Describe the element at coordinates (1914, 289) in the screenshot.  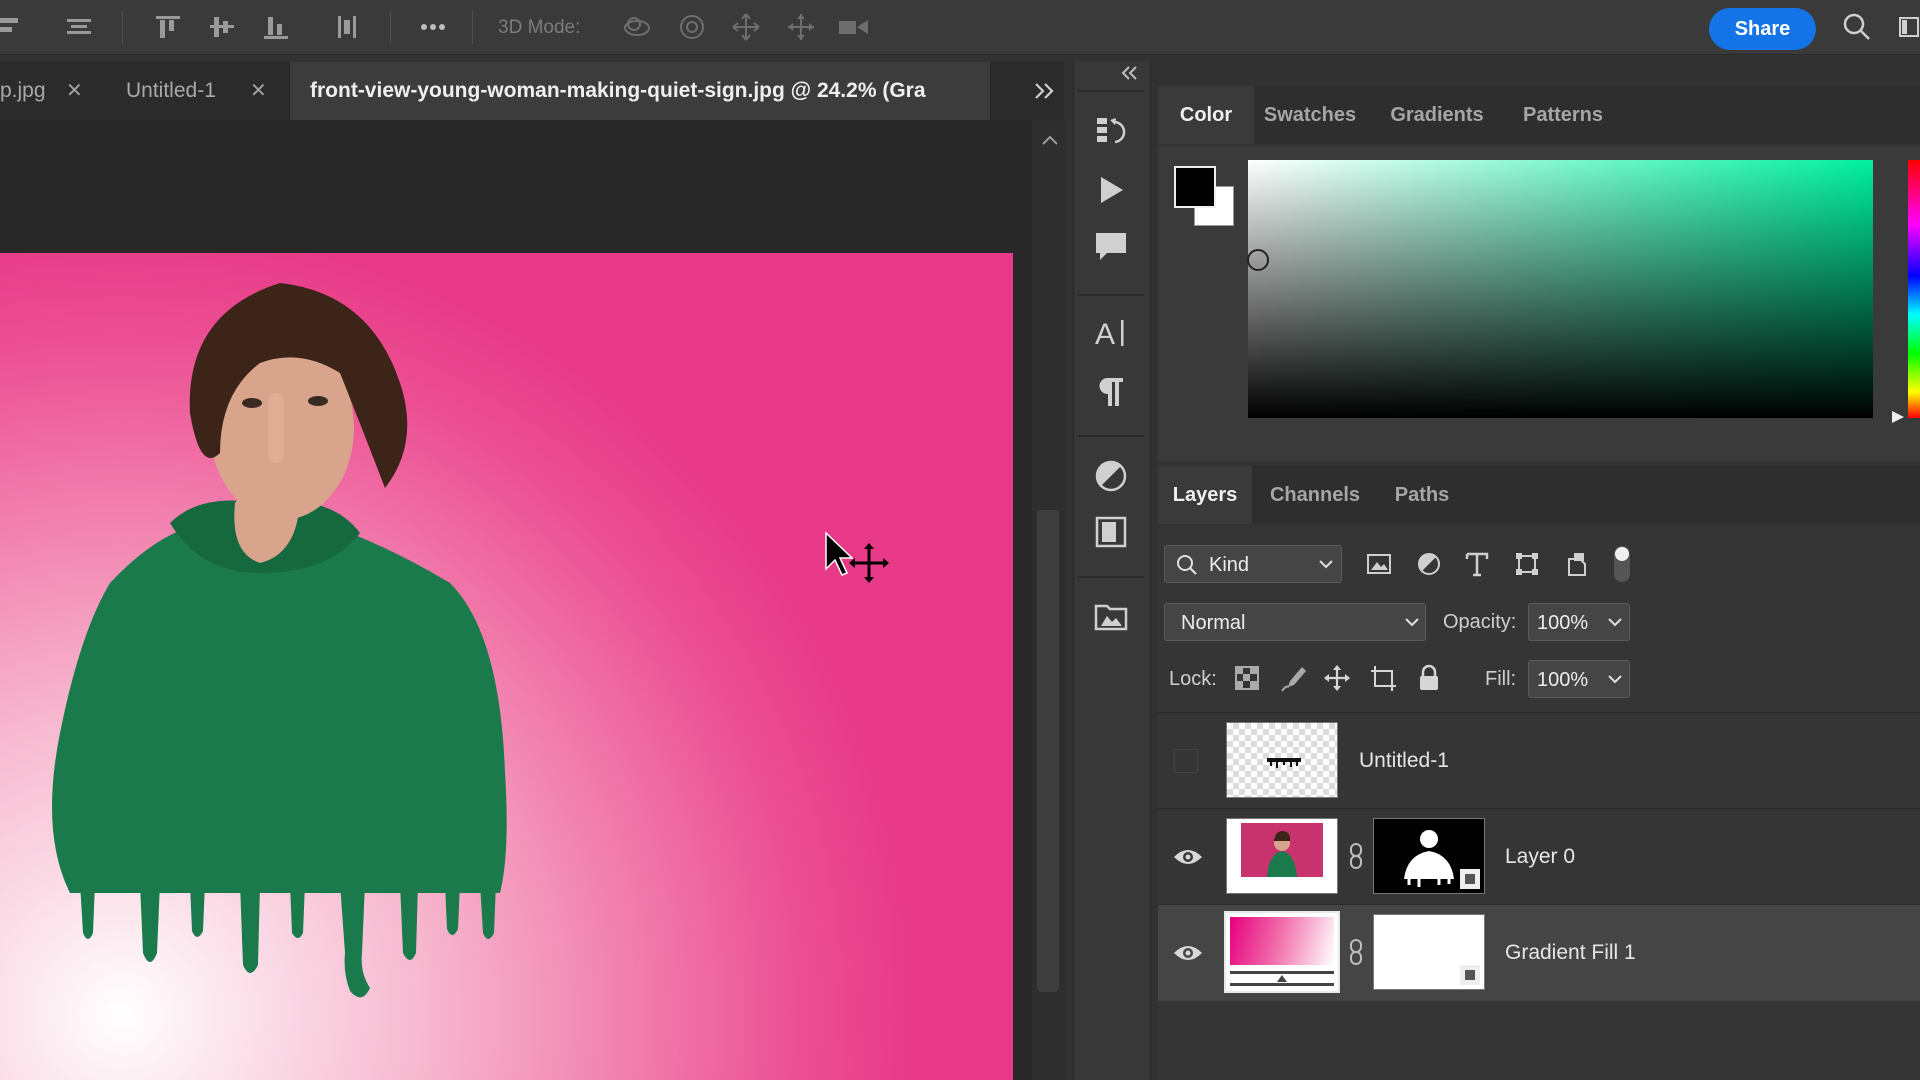
I see `hue-slider` at that location.